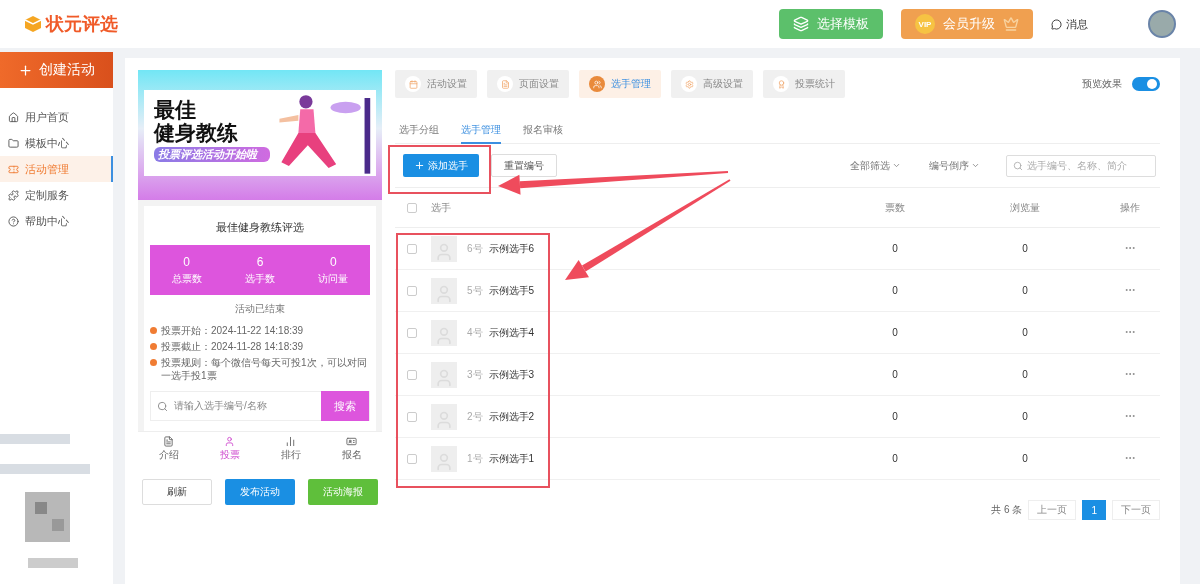 The width and height of the screenshot is (1200, 584). What do you see at coordinates (875, 165) in the screenshot?
I see `filter-dropdown: 全部筛选` at bounding box center [875, 165].